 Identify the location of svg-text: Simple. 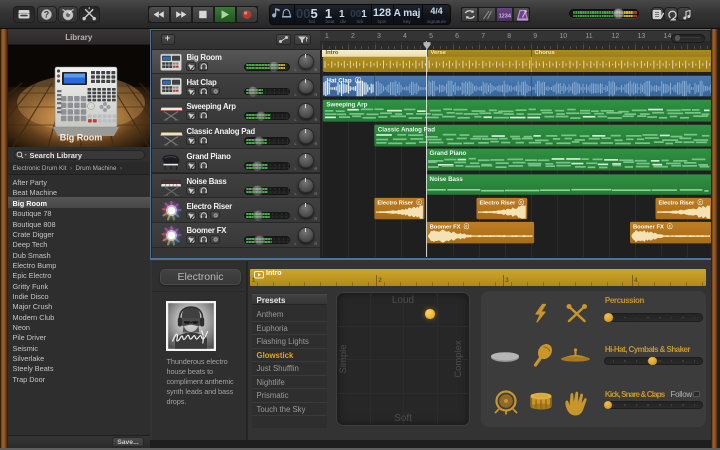
(343, 358).